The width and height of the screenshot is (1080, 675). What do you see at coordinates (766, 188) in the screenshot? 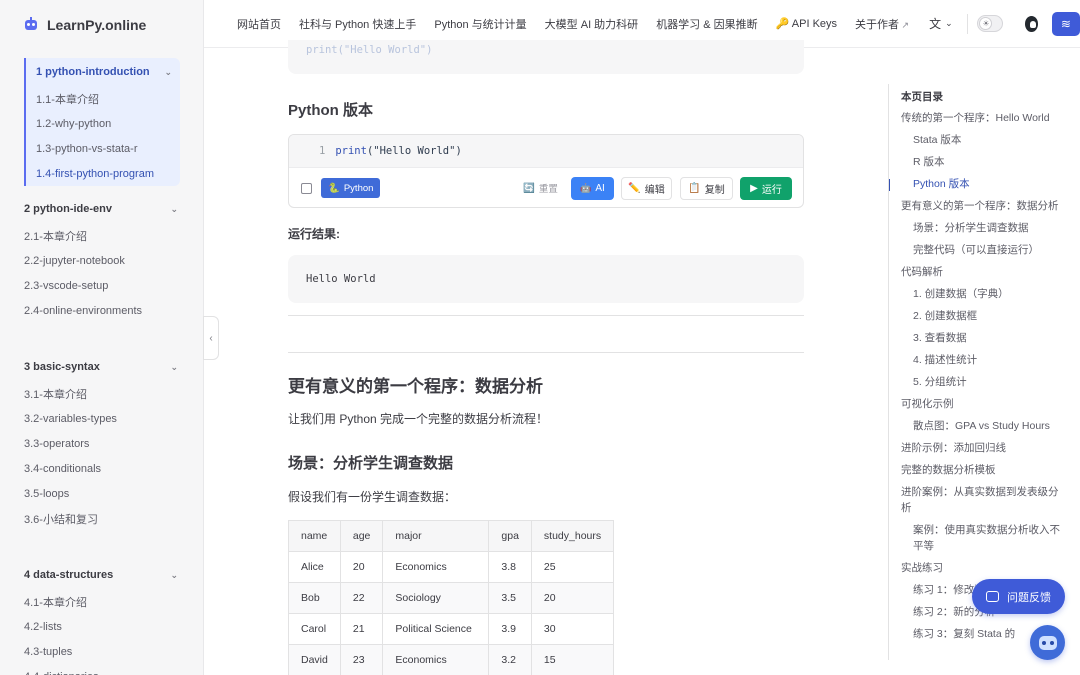
I see `run-button: ▶ 运行` at bounding box center [766, 188].